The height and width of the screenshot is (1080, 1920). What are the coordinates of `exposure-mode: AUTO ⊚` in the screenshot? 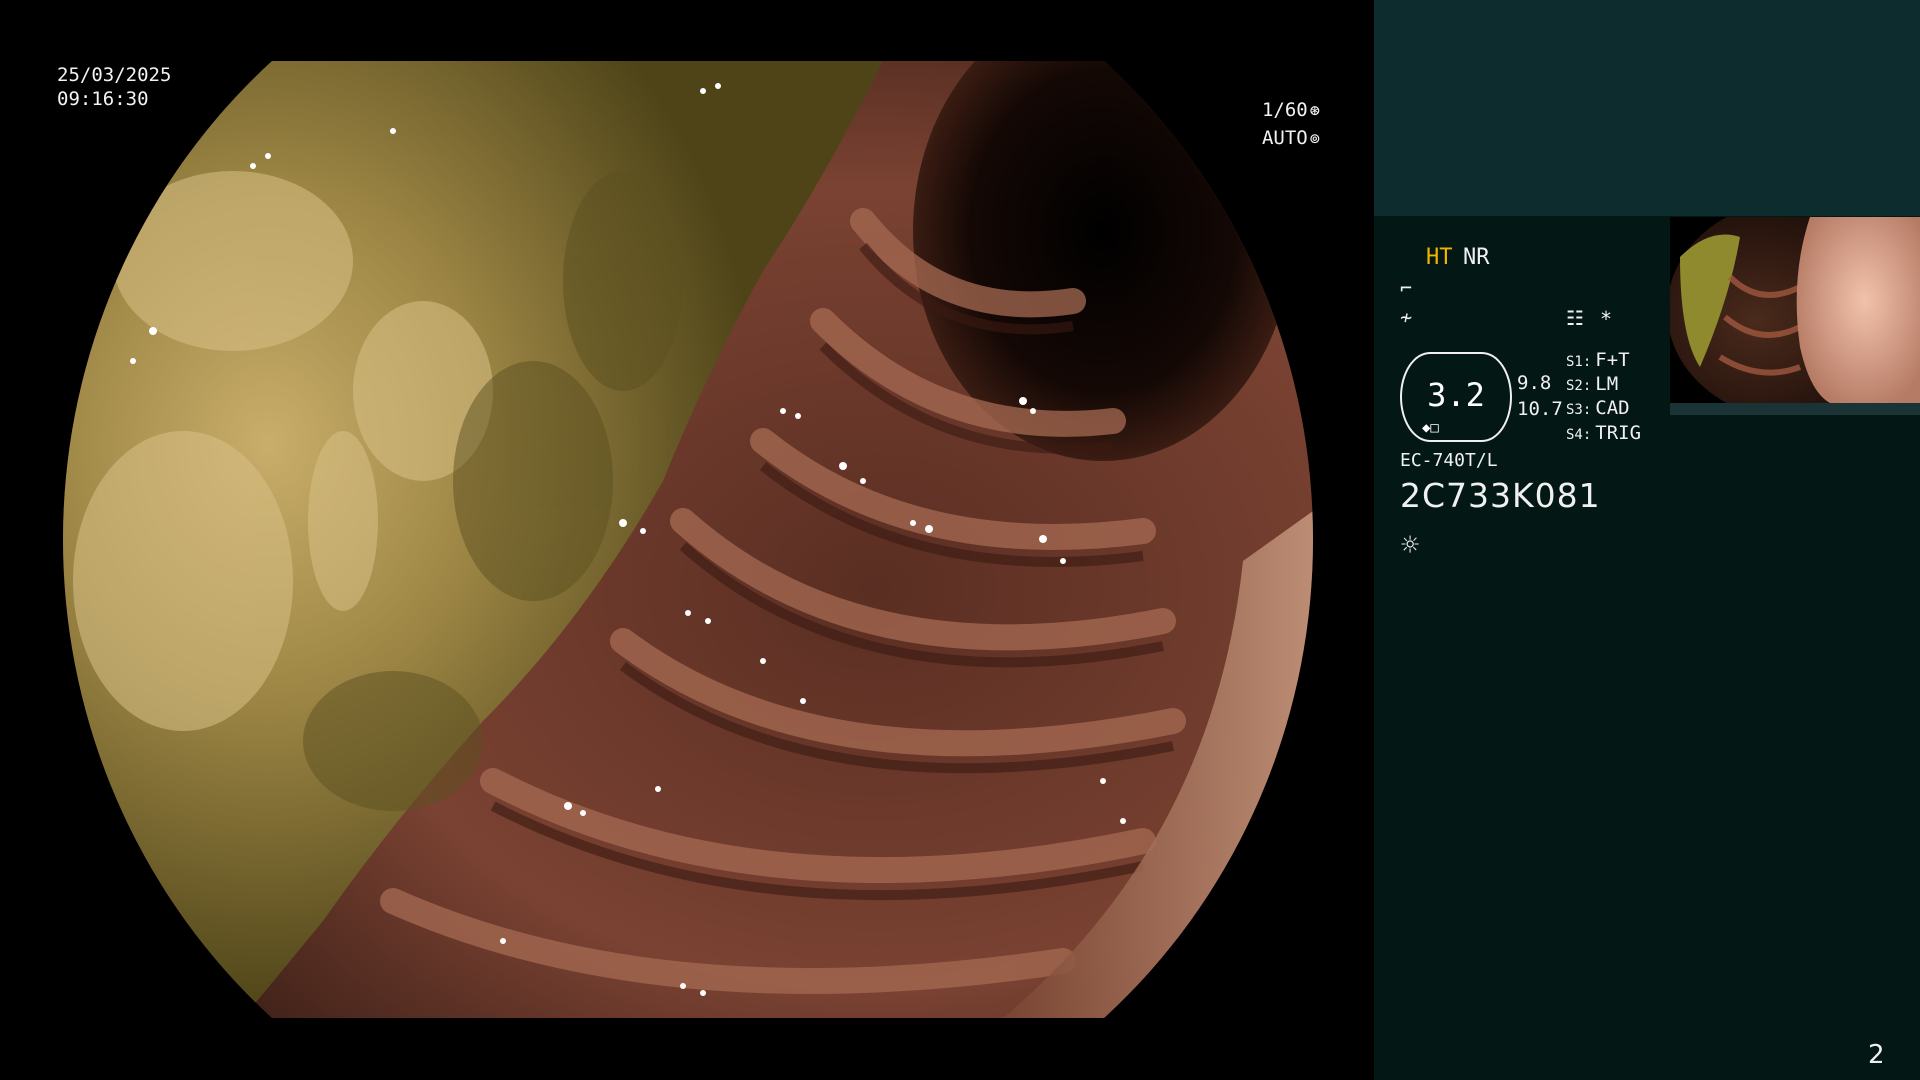 It's located at (1286, 139).